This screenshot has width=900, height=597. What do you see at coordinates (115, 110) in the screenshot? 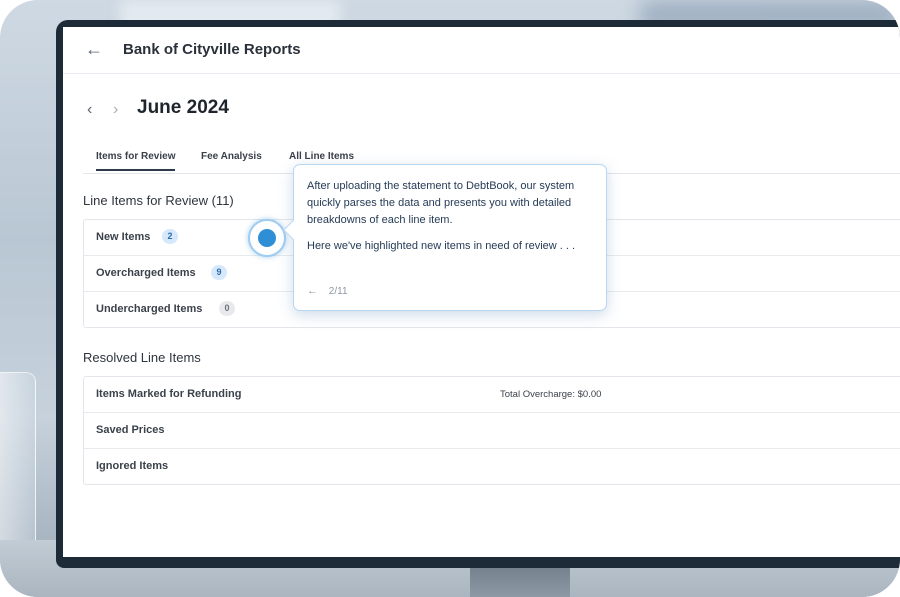
I see `chevron-right-icon: ›` at bounding box center [115, 110].